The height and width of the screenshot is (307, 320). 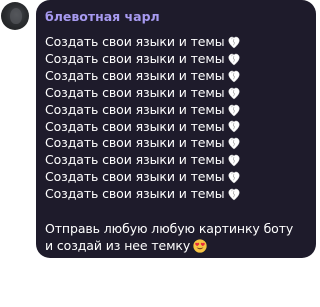 What do you see at coordinates (118, 246) in the screenshot?
I see `footer-line-2: и создай из нее темку` at bounding box center [118, 246].